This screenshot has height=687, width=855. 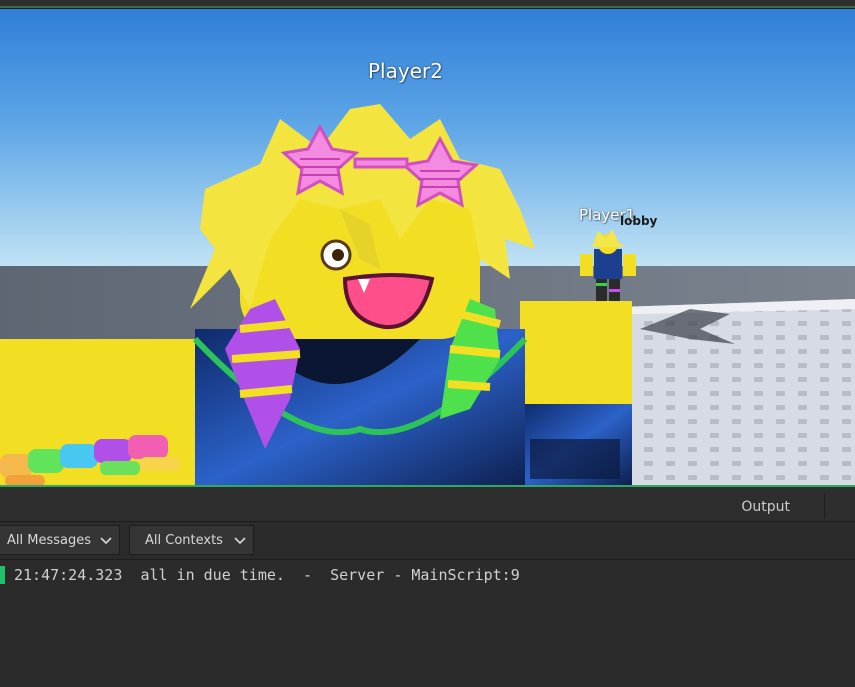 What do you see at coordinates (68, 575) in the screenshot?
I see `log-timestamp: 21:47:24.323` at bounding box center [68, 575].